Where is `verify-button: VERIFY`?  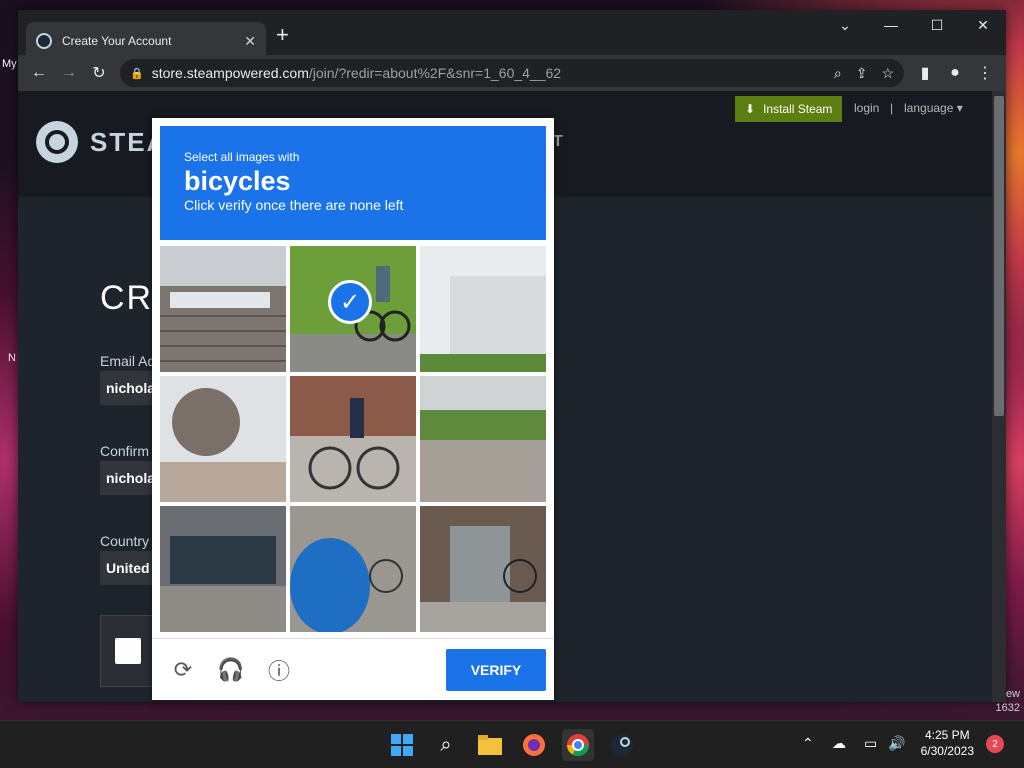
verify-button: VERIFY is located at coordinates (496, 670).